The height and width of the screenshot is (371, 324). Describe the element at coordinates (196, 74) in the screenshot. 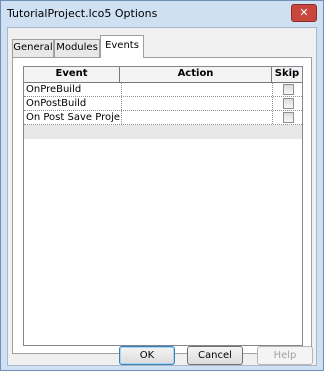

I see `column-header-action: Action` at that location.